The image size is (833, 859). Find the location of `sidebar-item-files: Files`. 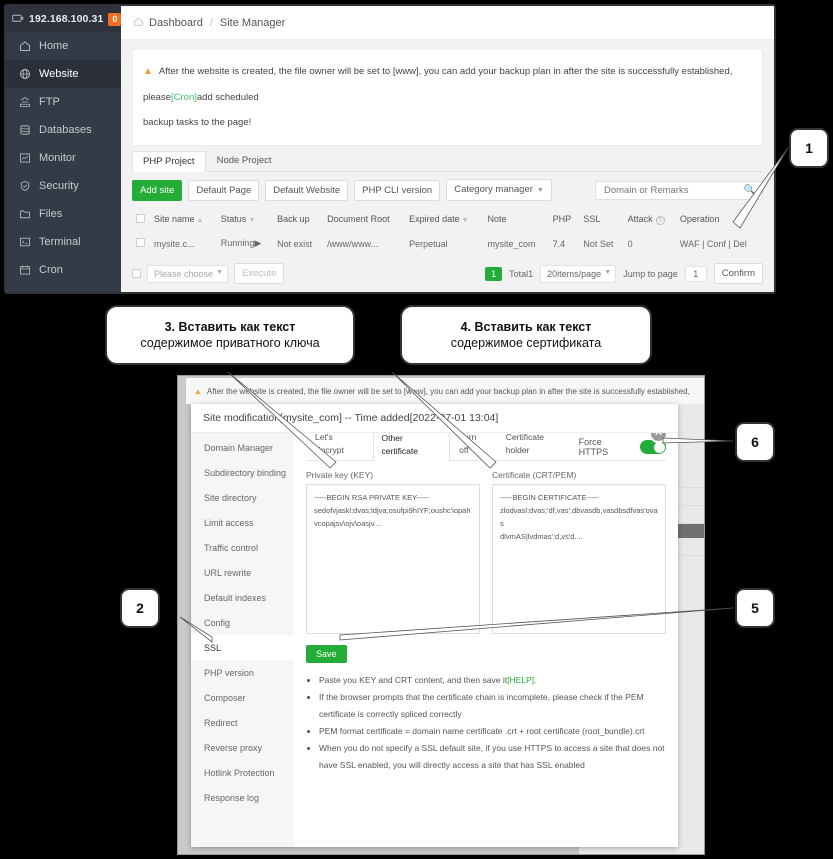

sidebar-item-files: Files is located at coordinates (63, 214).